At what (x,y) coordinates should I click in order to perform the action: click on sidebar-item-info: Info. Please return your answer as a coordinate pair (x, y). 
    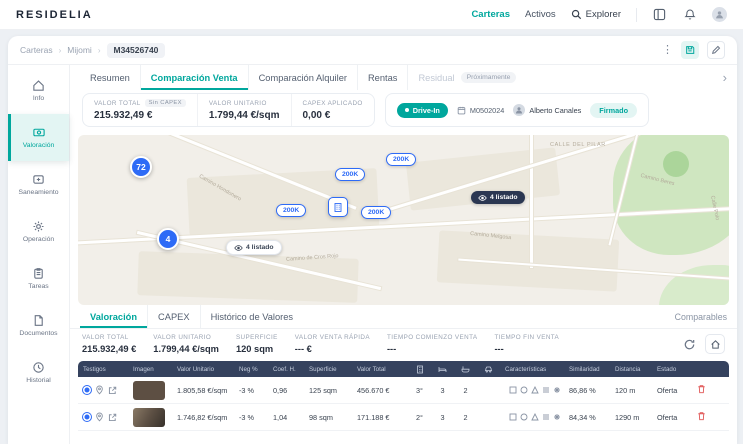
    Looking at the image, I should click on (38, 90).